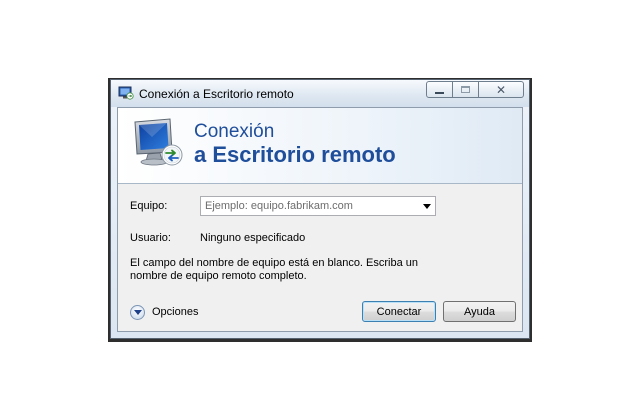 Image resolution: width=640 pixels, height=420 pixels. What do you see at coordinates (150, 238) in the screenshot?
I see `user-label: Usuario:` at bounding box center [150, 238].